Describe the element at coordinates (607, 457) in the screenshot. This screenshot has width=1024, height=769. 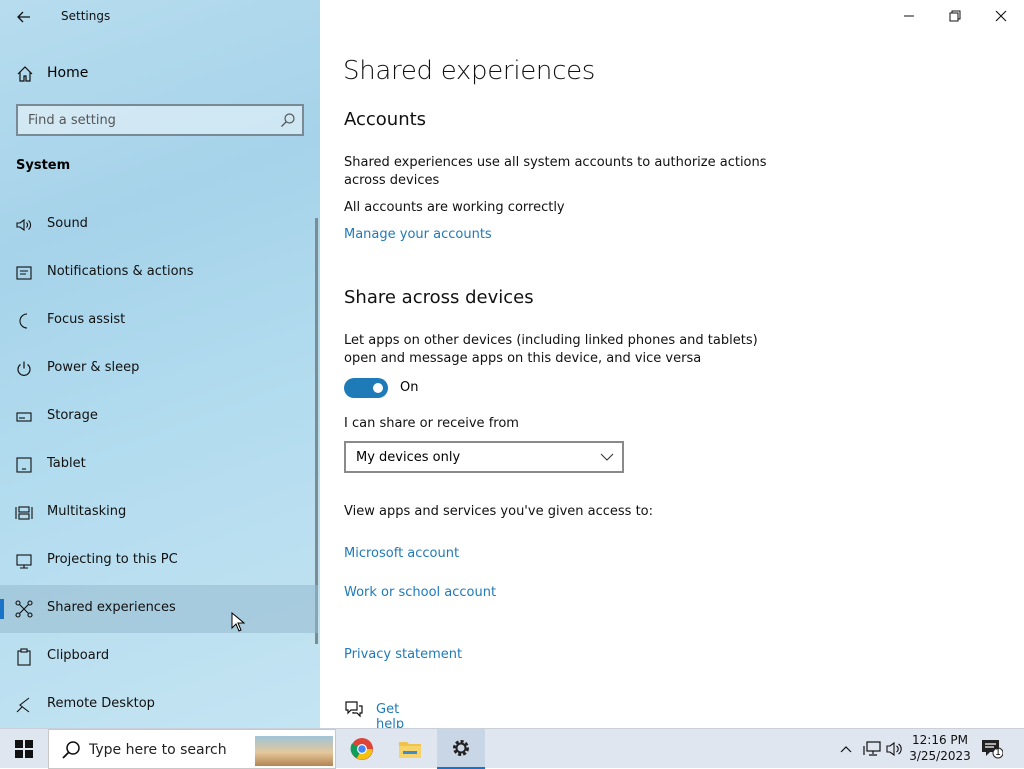
I see `chevron-down-icon` at that location.